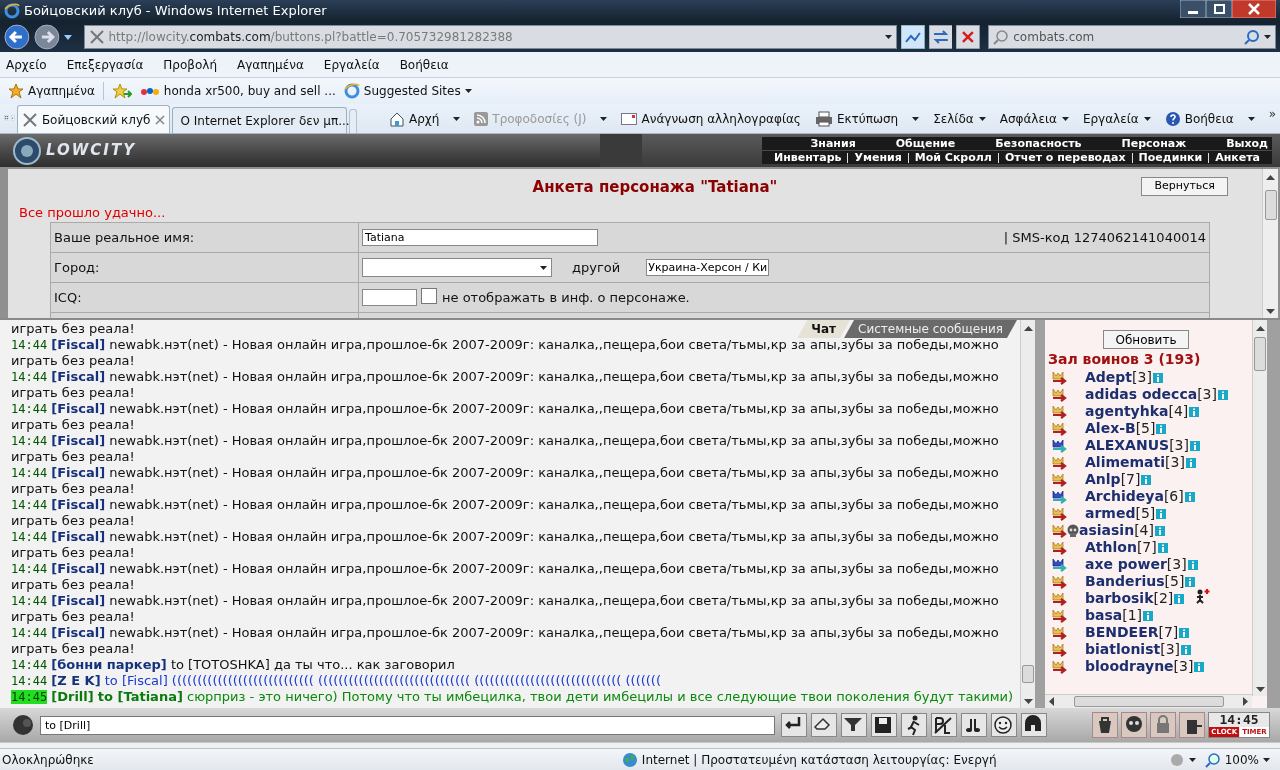 The image size is (1280, 770). Describe the element at coordinates (1219, 9) in the screenshot. I see `maximize-icon` at that location.